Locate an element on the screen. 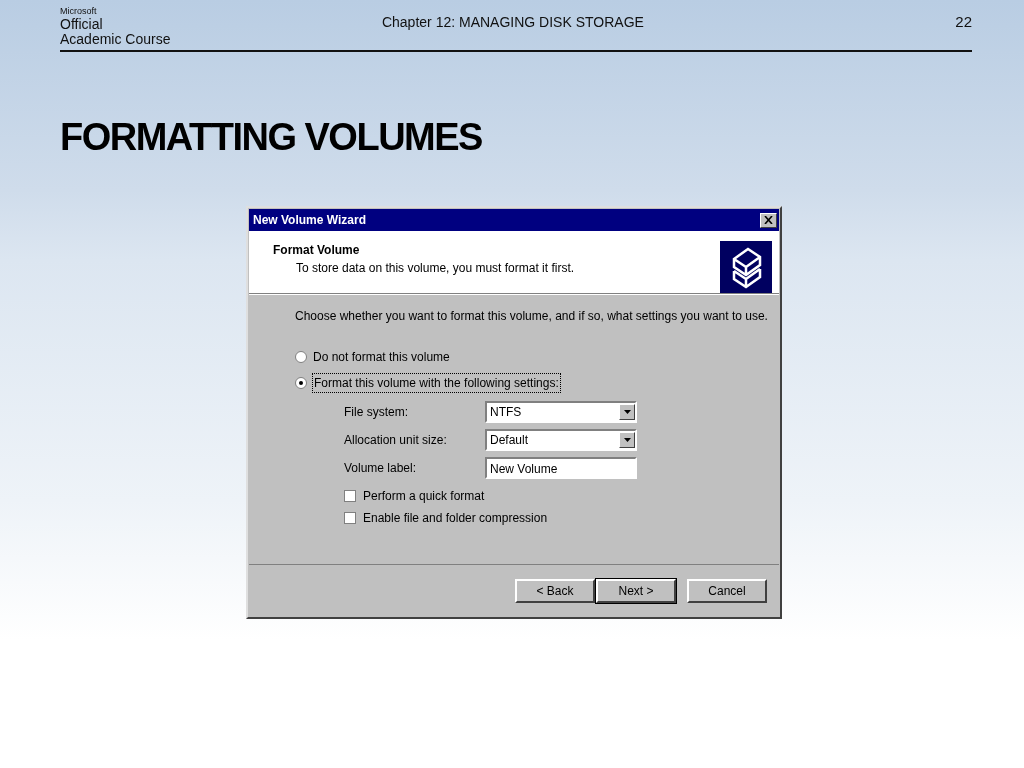 This screenshot has width=1024, height=768. wizard-button: Next > is located at coordinates (636, 590).